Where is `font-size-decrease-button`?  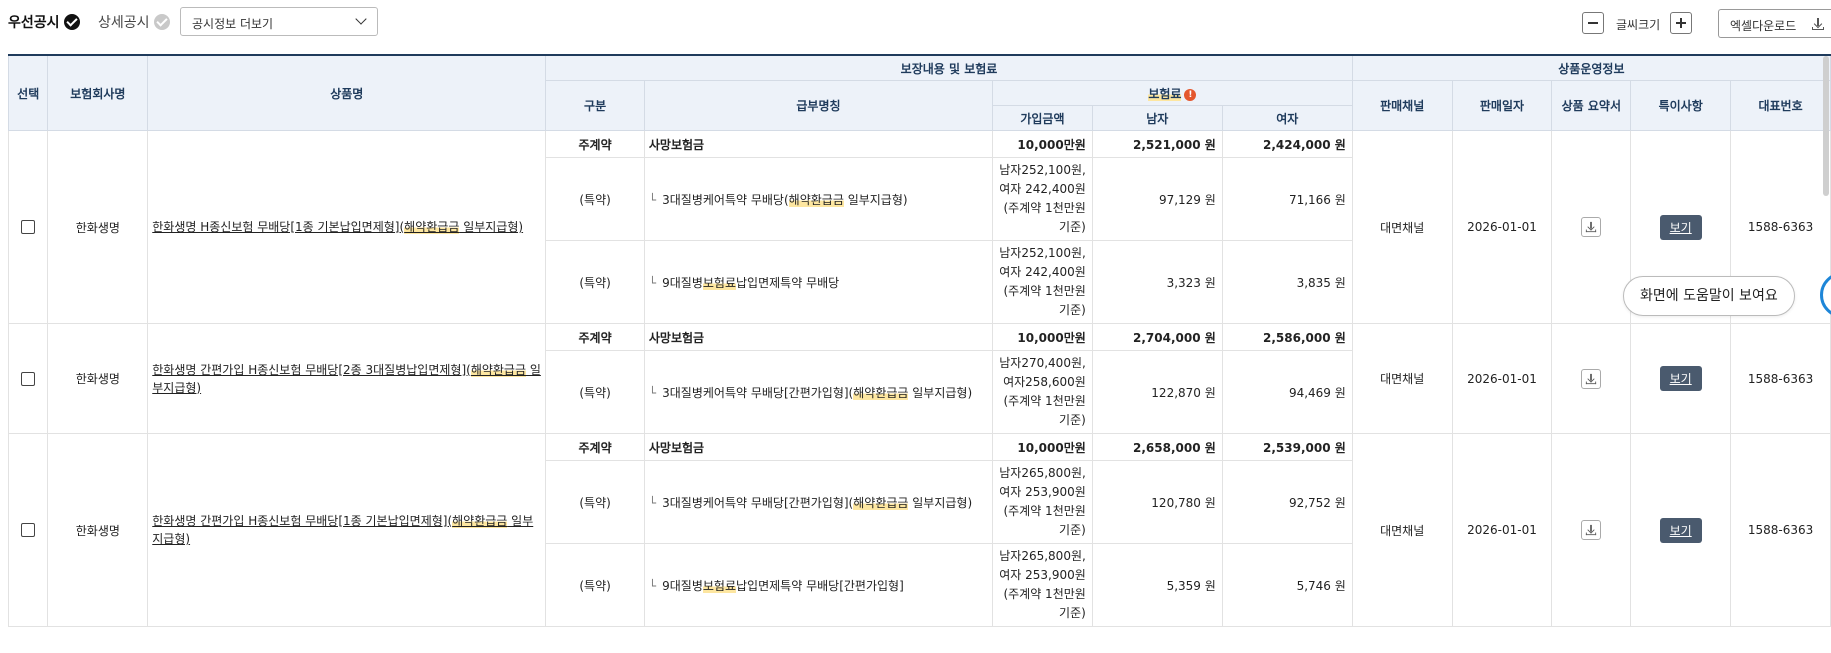 font-size-decrease-button is located at coordinates (1593, 23).